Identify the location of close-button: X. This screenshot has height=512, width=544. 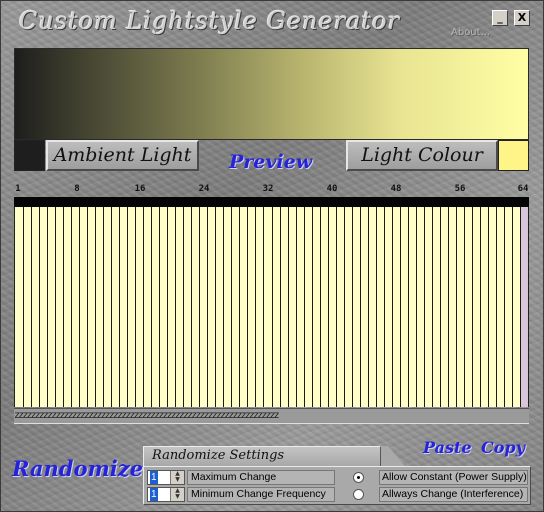
(522, 18).